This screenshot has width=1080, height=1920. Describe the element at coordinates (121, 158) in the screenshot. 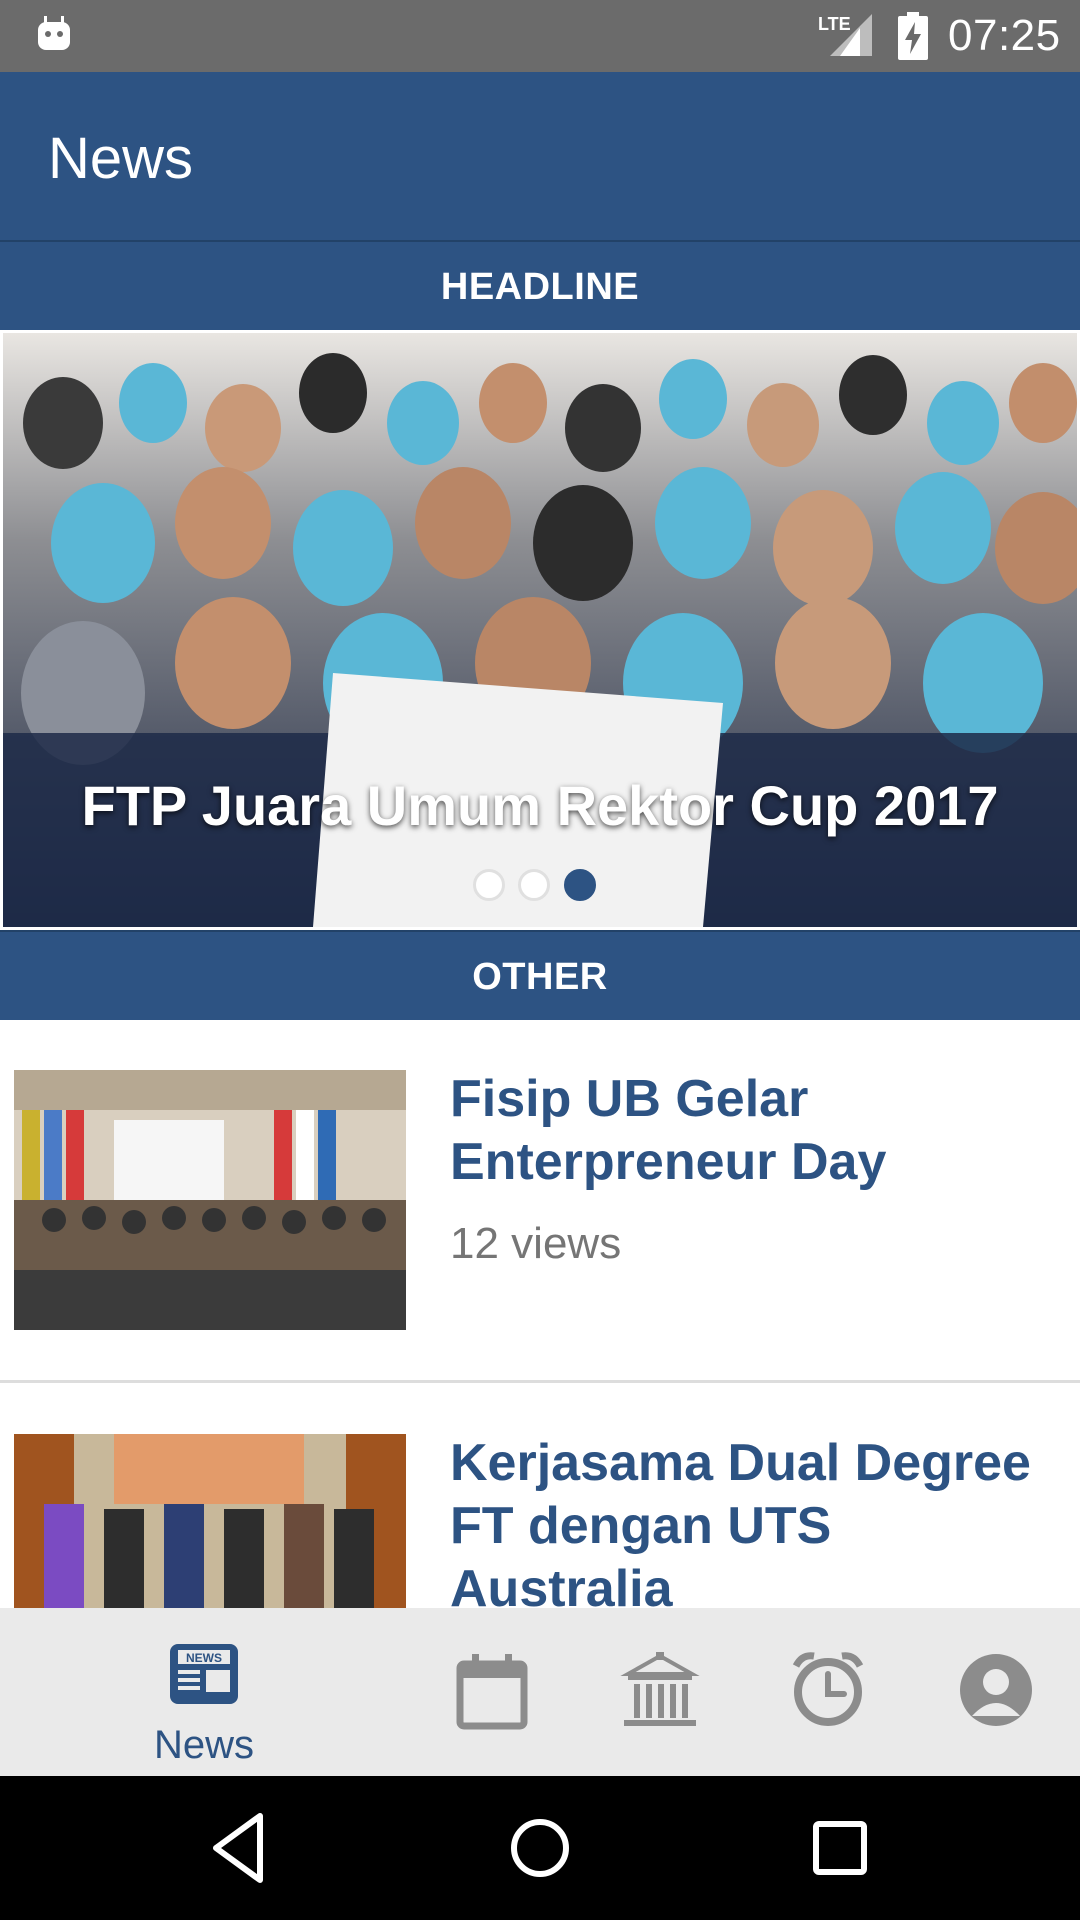

I see `page-title: News` at that location.